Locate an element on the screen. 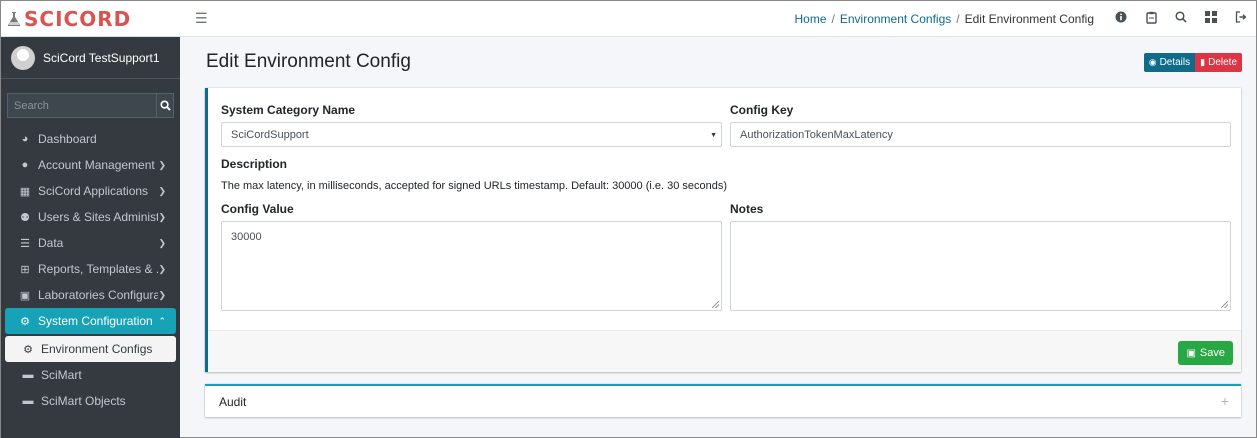  details-button: ◉ Details is located at coordinates (1169, 62).